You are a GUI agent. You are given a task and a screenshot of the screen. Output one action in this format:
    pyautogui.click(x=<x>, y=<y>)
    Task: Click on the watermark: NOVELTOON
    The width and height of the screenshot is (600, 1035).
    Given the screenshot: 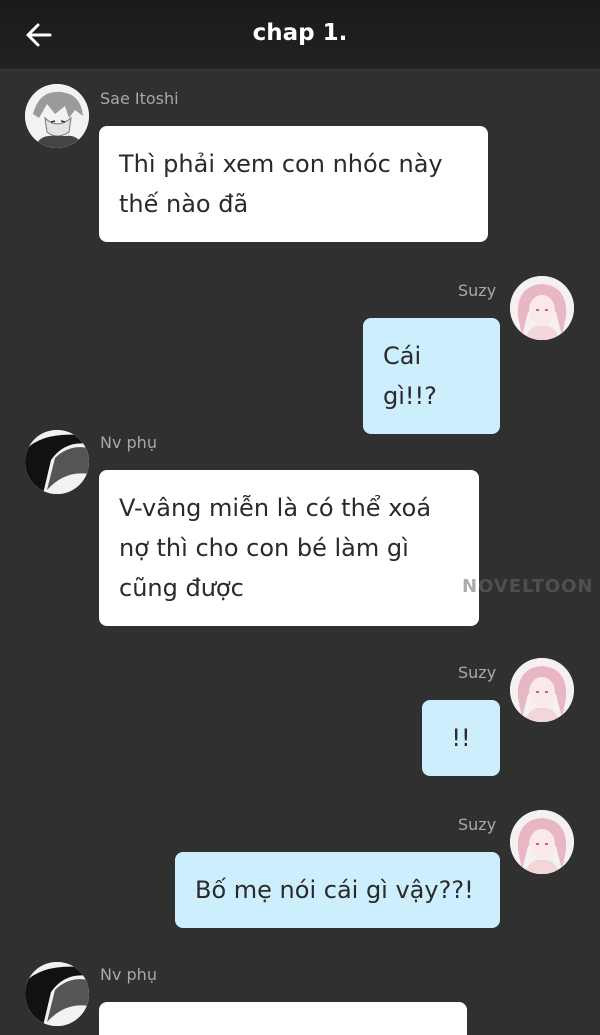 What is the action you would take?
    pyautogui.click(x=528, y=586)
    